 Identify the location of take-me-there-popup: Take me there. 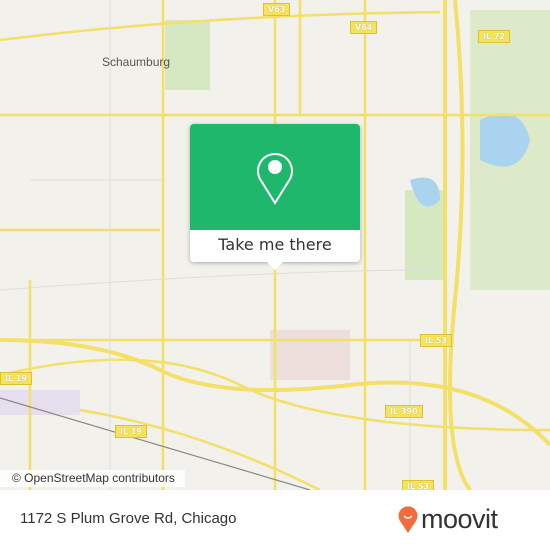
(275, 193).